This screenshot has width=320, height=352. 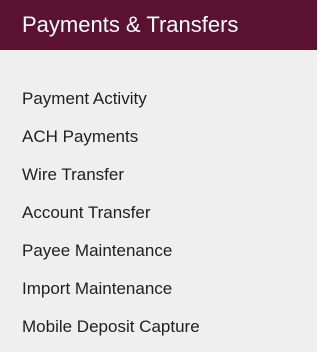 I want to click on panel-header: Payments & Transfers, so click(x=158, y=25).